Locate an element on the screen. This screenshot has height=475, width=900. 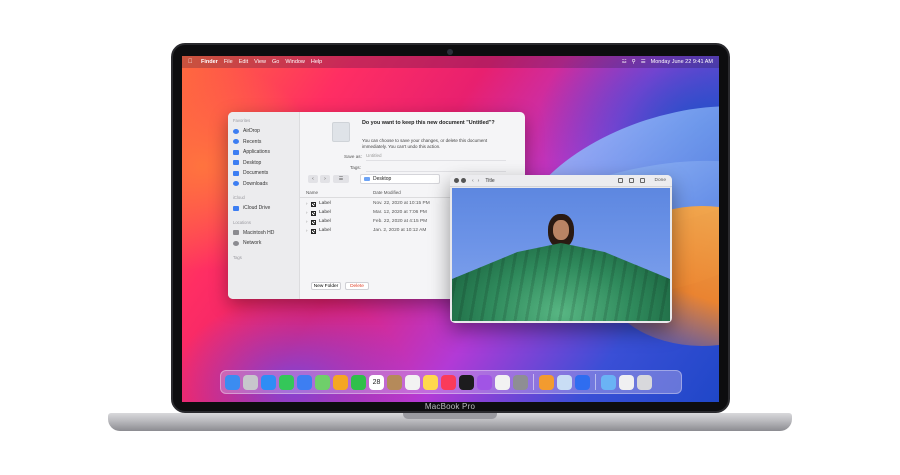
download-icon is located at coordinates (236, 184).